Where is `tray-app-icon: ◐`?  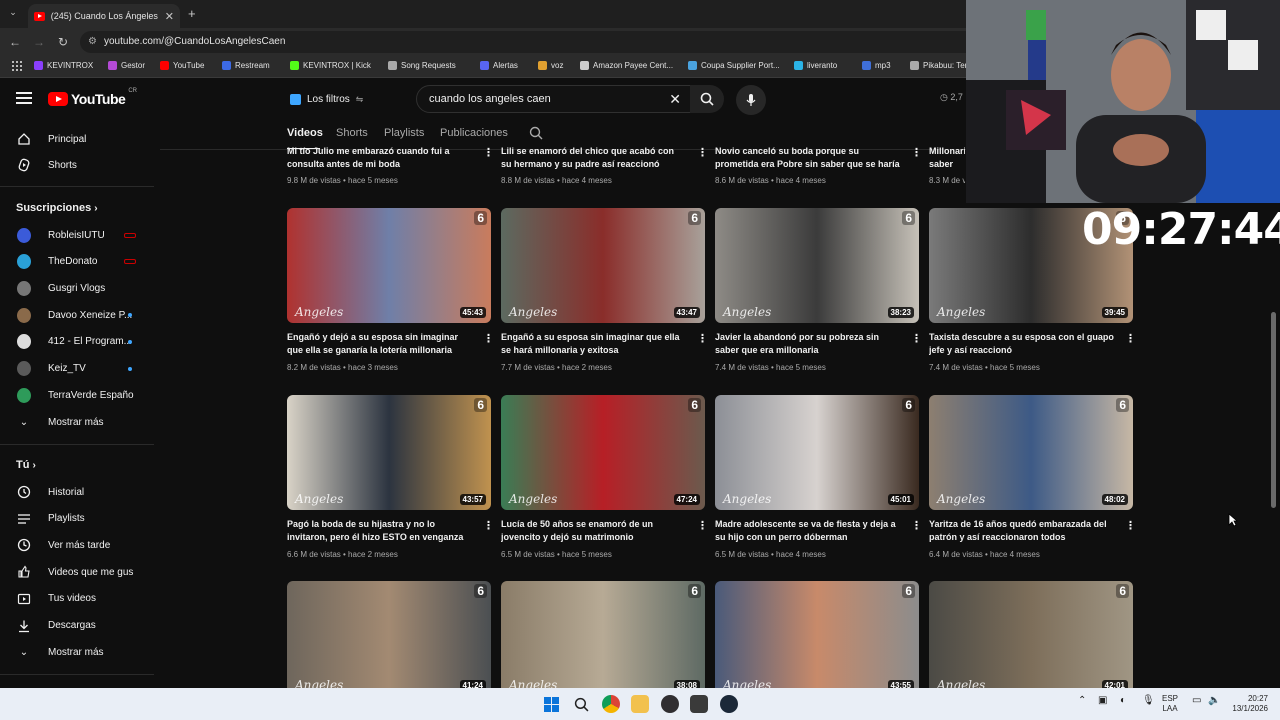 tray-app-icon: ◐ is located at coordinates (1123, 701).